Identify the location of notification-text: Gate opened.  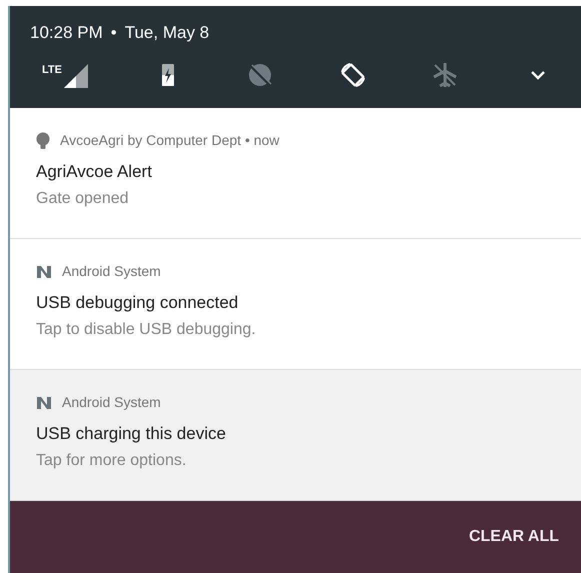
(83, 198).